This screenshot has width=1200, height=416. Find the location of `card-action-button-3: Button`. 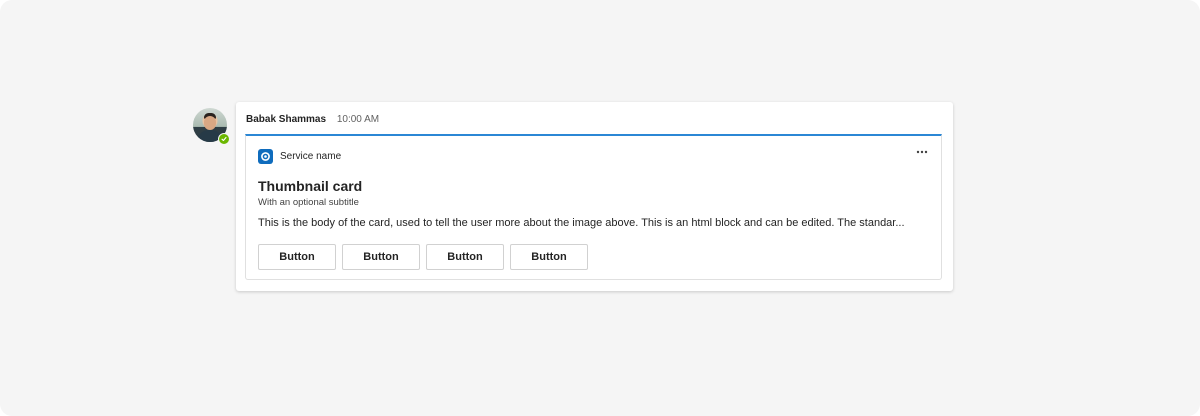

card-action-button-3: Button is located at coordinates (465, 257).